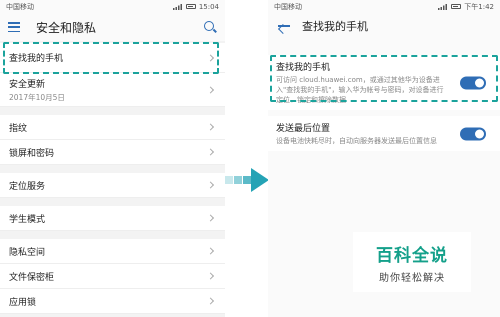 The width and height of the screenshot is (500, 317). I want to click on send-last-location-toggle, so click(473, 133).